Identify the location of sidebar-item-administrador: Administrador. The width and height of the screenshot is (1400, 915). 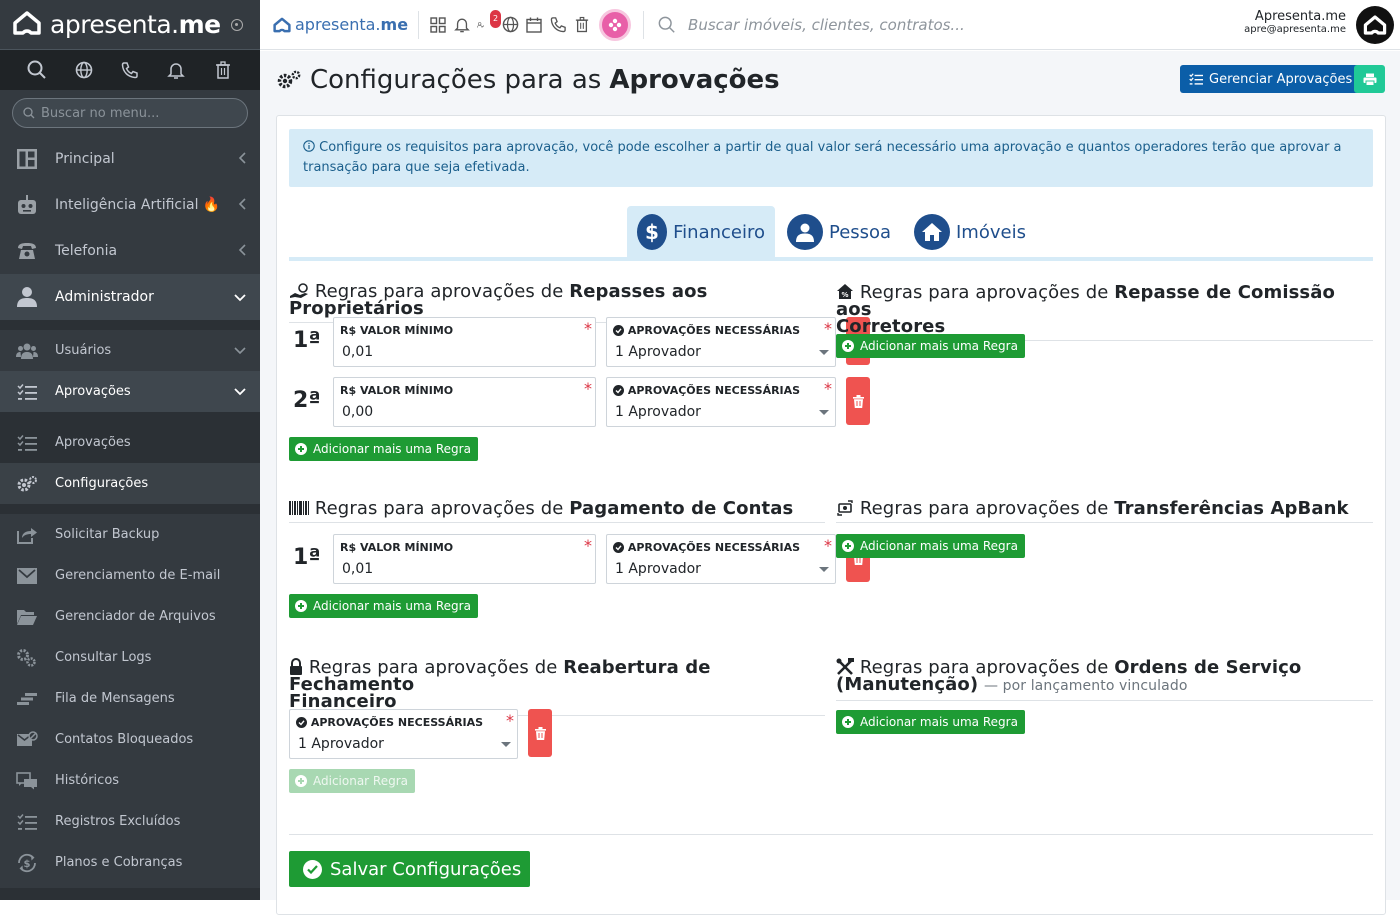
(130, 297).